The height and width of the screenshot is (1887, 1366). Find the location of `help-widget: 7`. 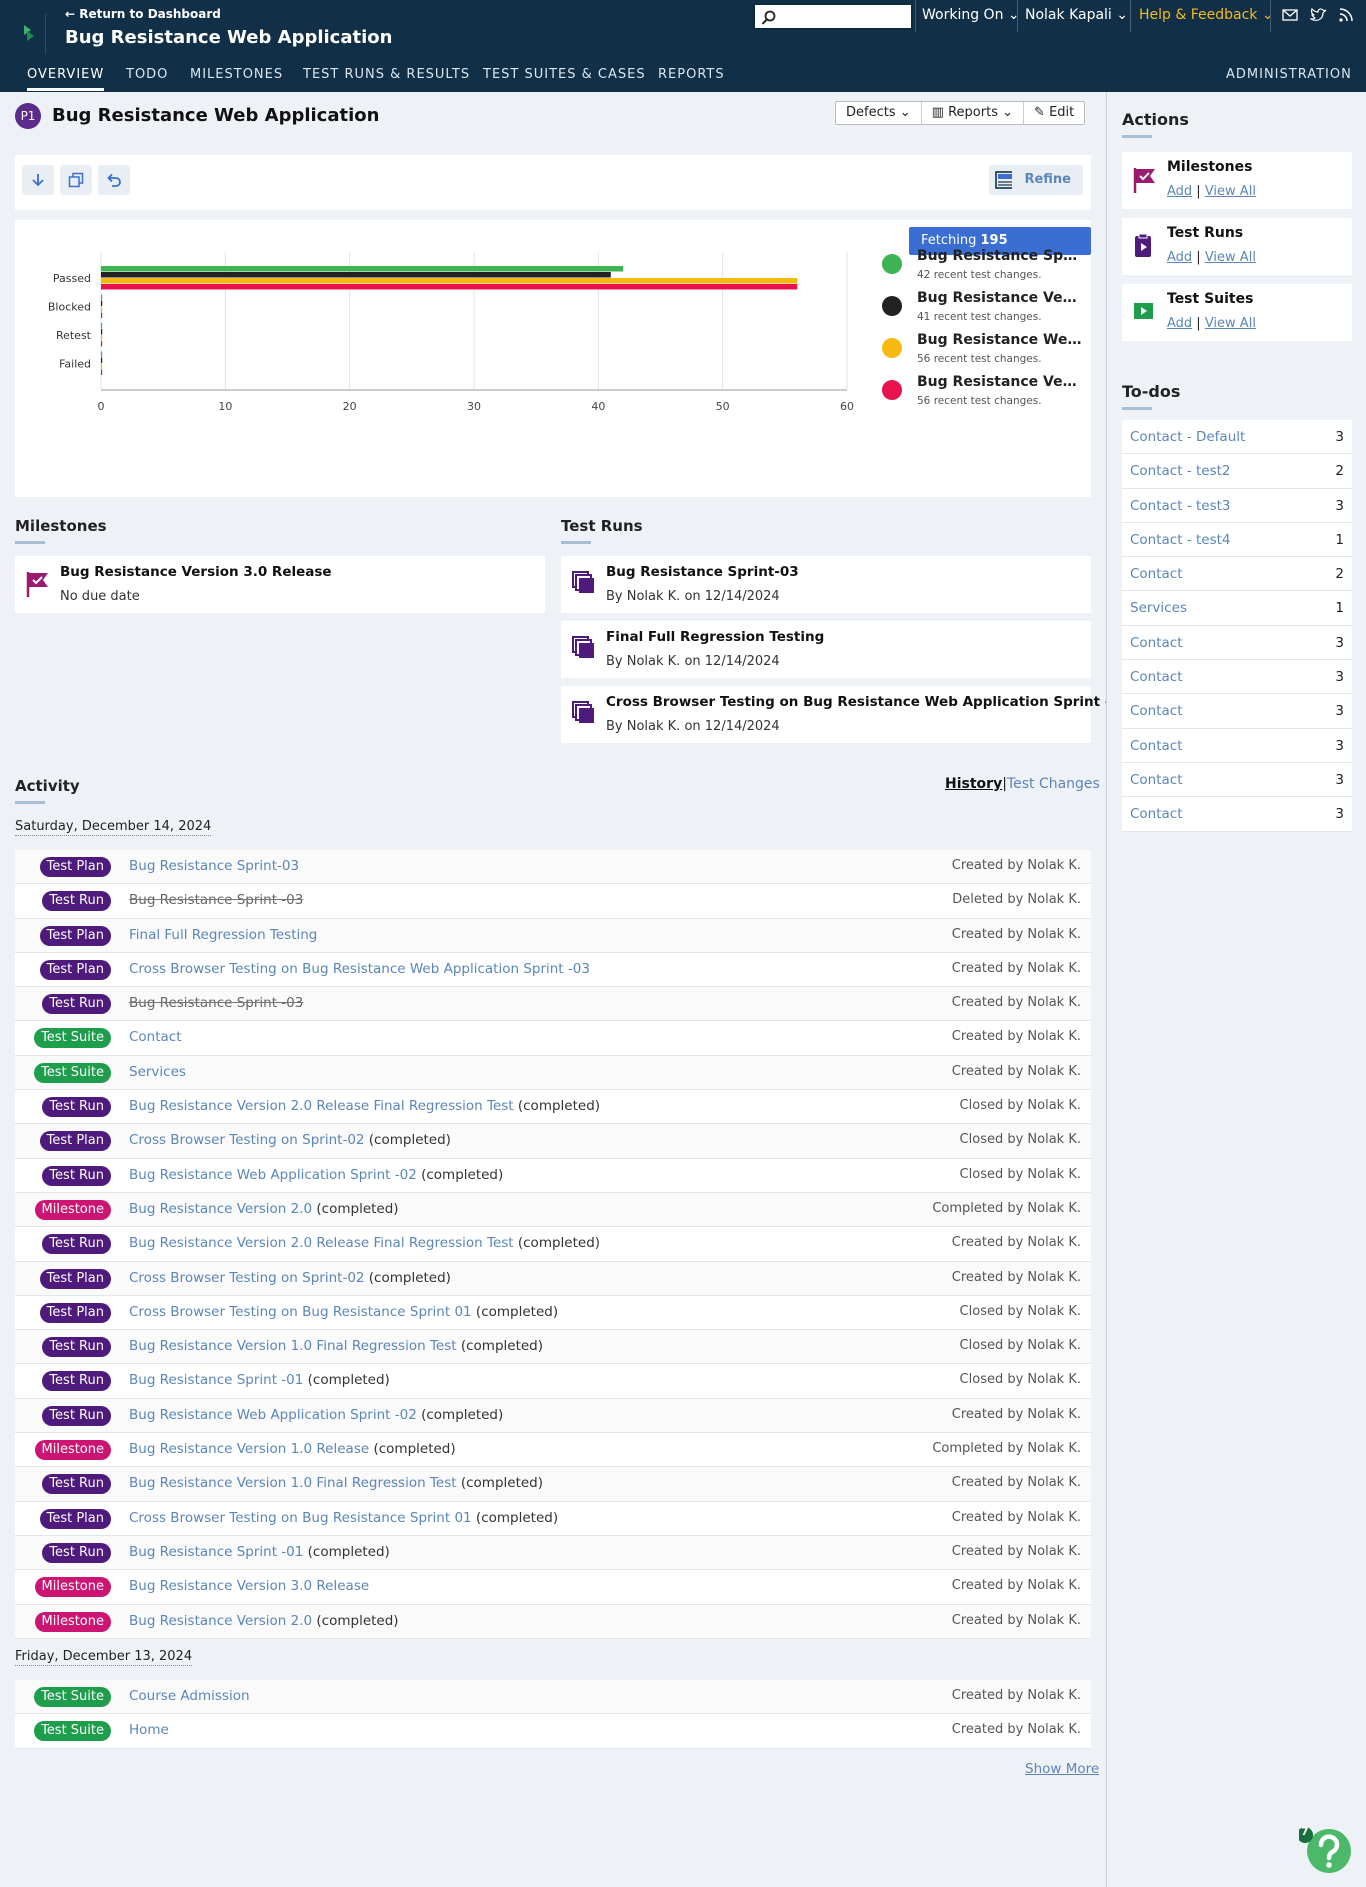

help-widget: 7 is located at coordinates (1327, 1850).